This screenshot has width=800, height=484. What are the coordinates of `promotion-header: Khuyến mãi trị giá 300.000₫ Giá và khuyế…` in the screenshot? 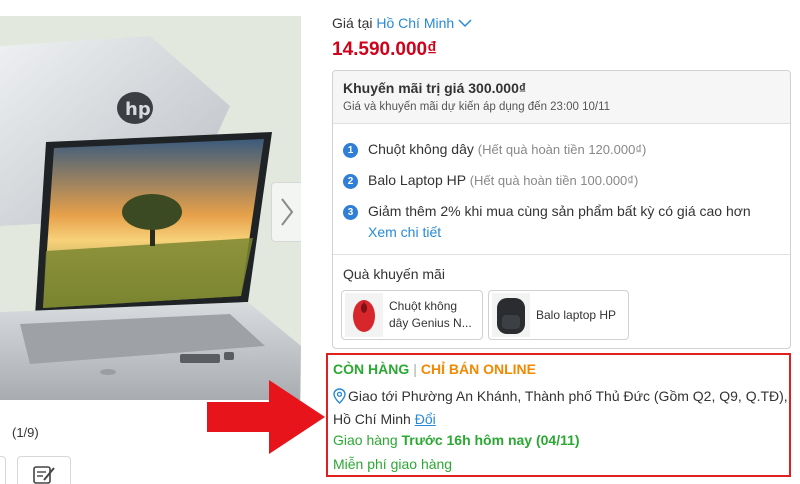 It's located at (561, 97).